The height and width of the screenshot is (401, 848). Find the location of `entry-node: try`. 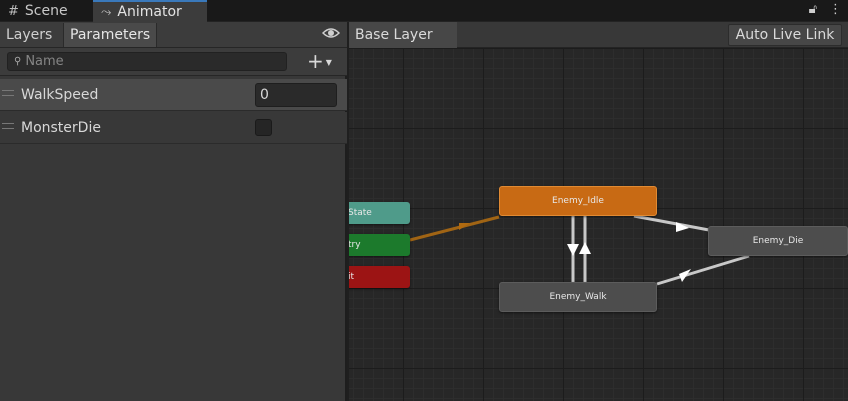

entry-node: try is located at coordinates (379, 245).